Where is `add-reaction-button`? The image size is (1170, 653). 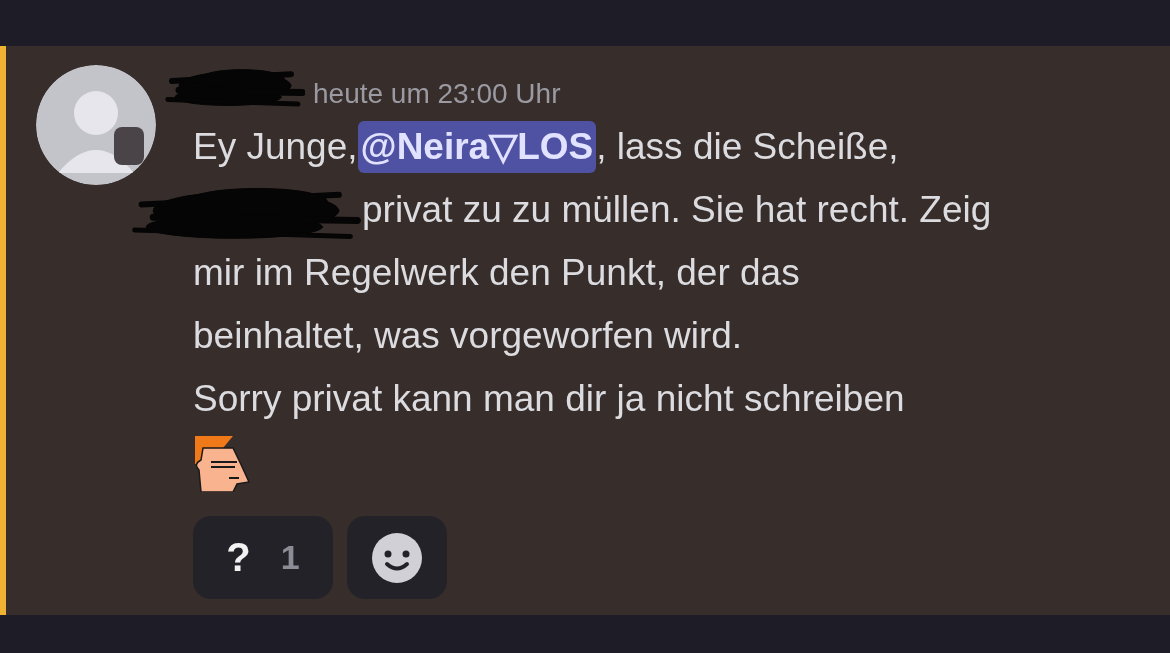 add-reaction-button is located at coordinates (397, 557).